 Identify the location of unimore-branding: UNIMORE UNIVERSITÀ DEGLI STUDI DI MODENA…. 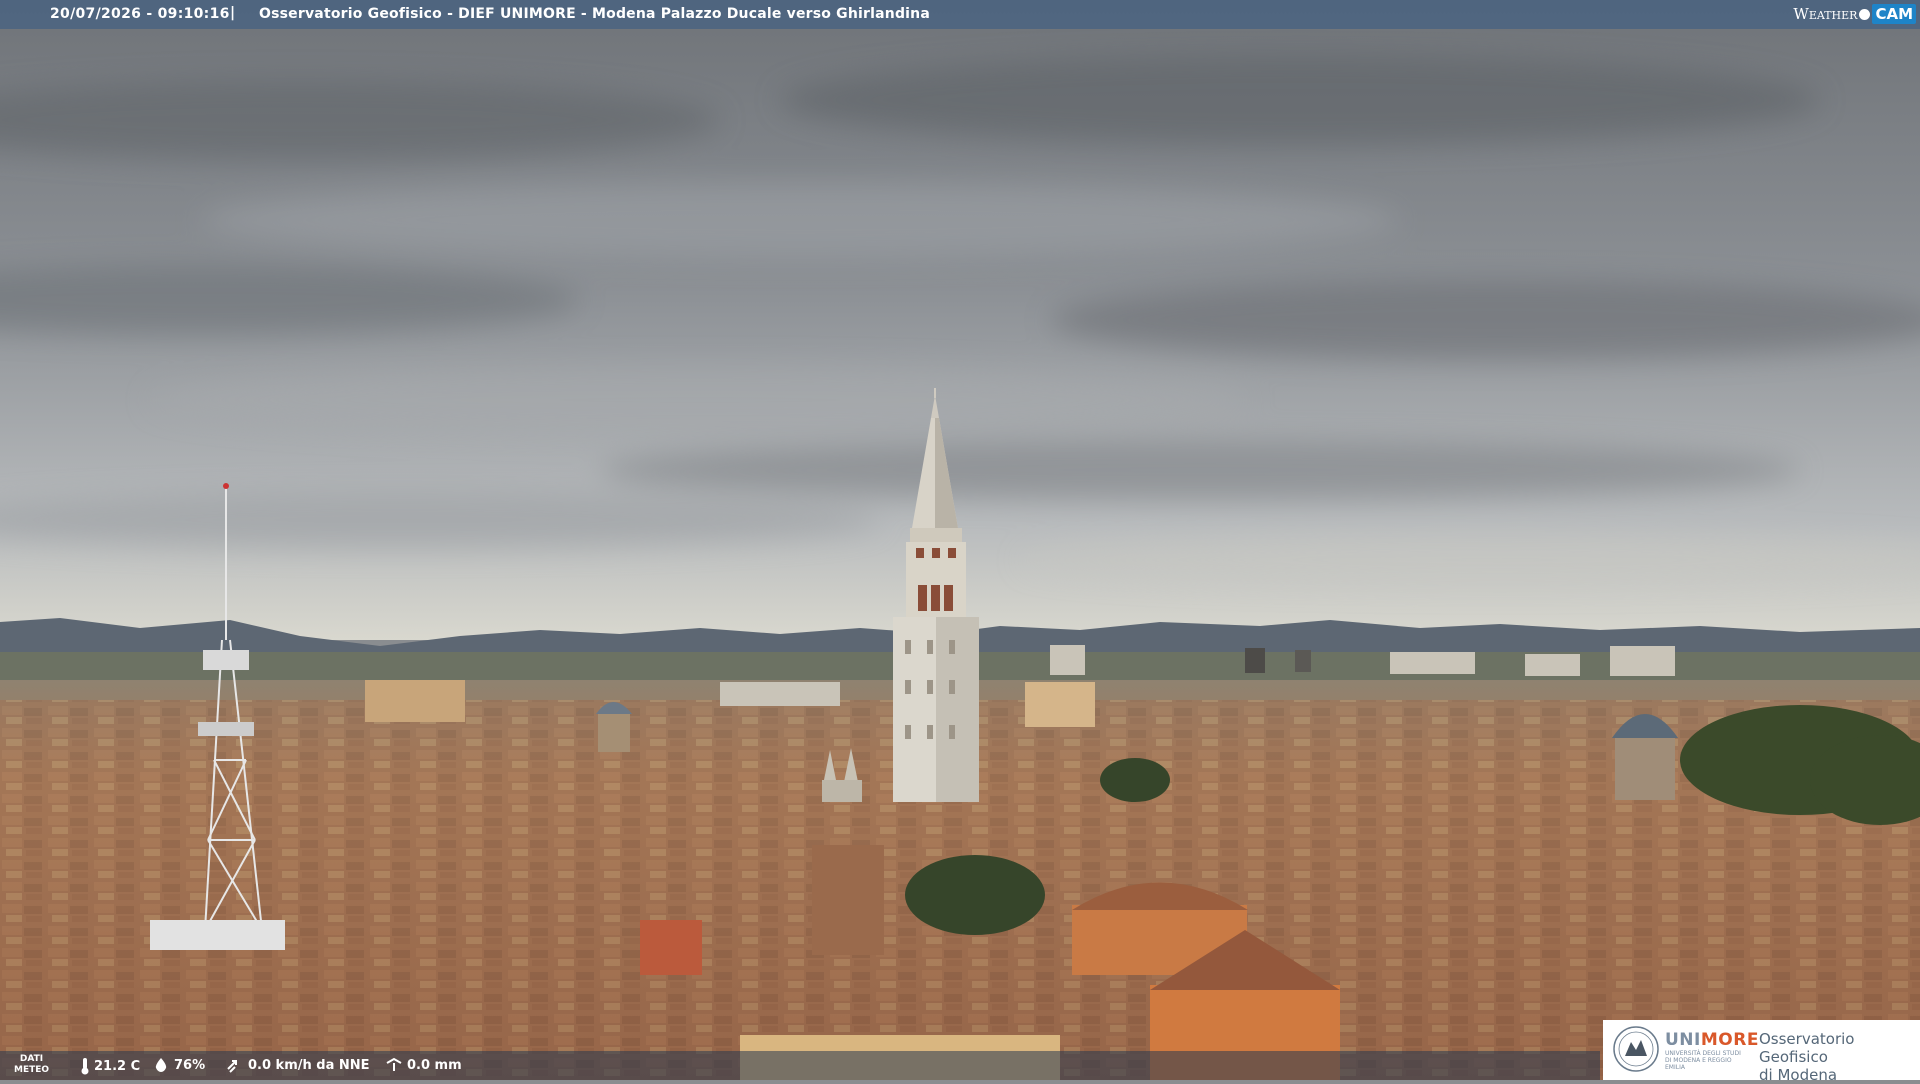
(1761, 1052).